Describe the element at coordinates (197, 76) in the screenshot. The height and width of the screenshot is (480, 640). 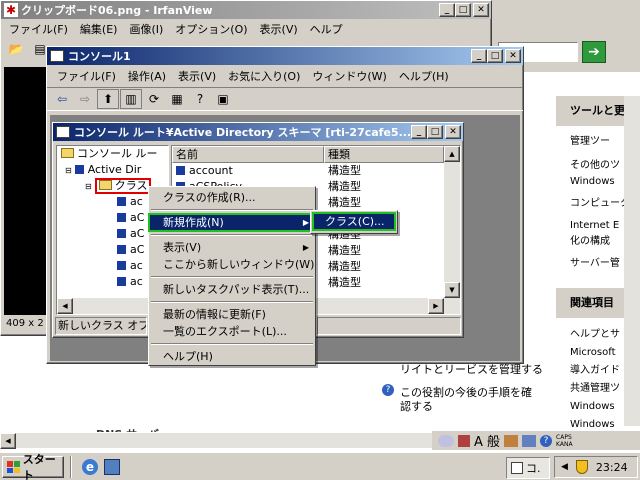
I see `console-menu-view: 表示(V)` at that location.